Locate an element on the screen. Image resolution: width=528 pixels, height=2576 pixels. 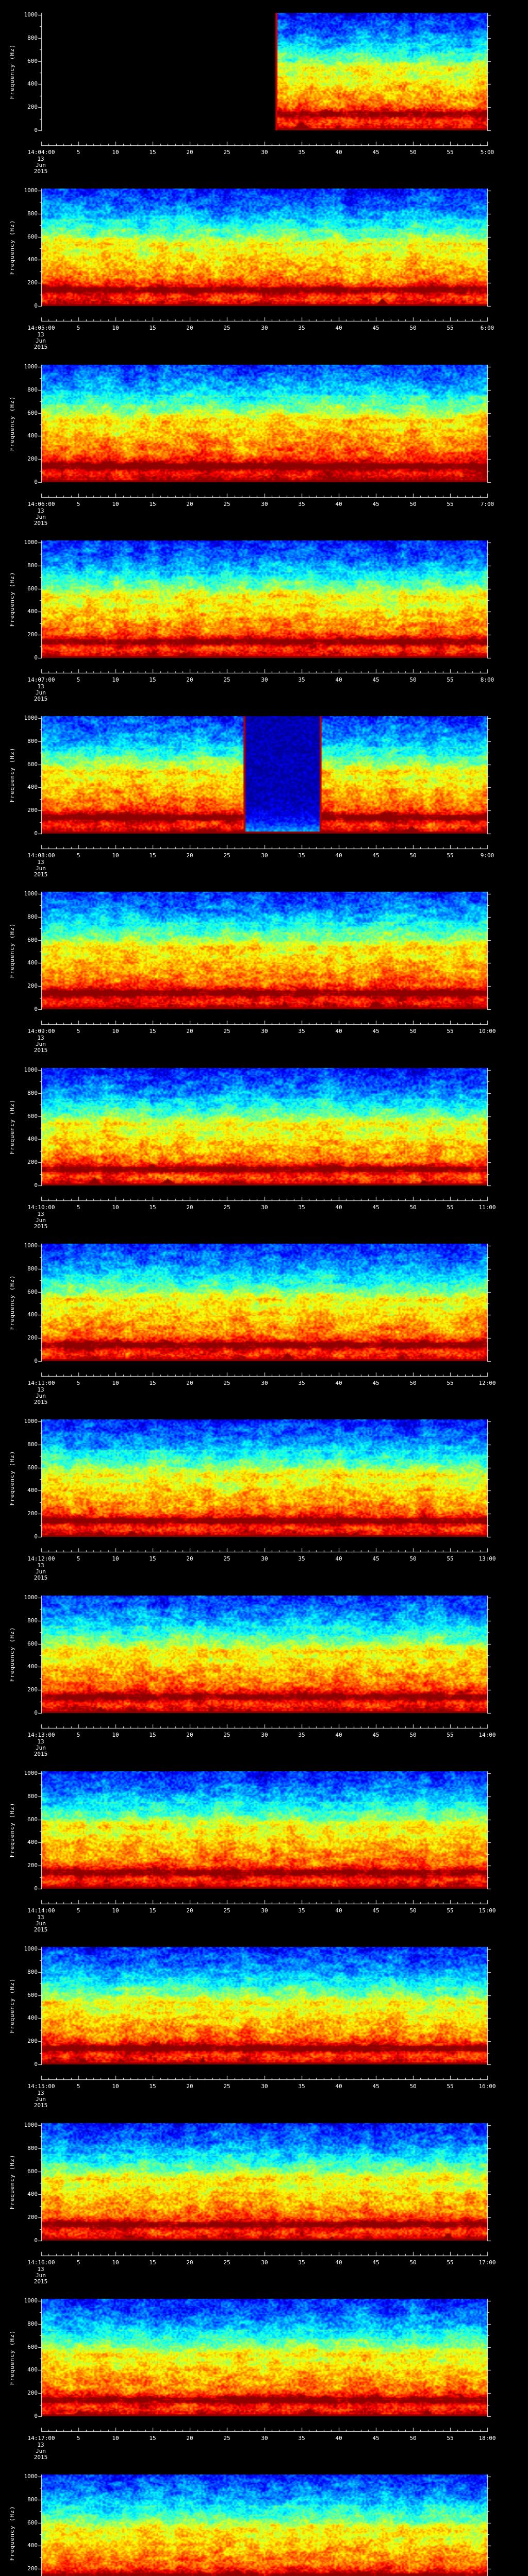
x-axis-end-label: 9:00 is located at coordinates (487, 856).